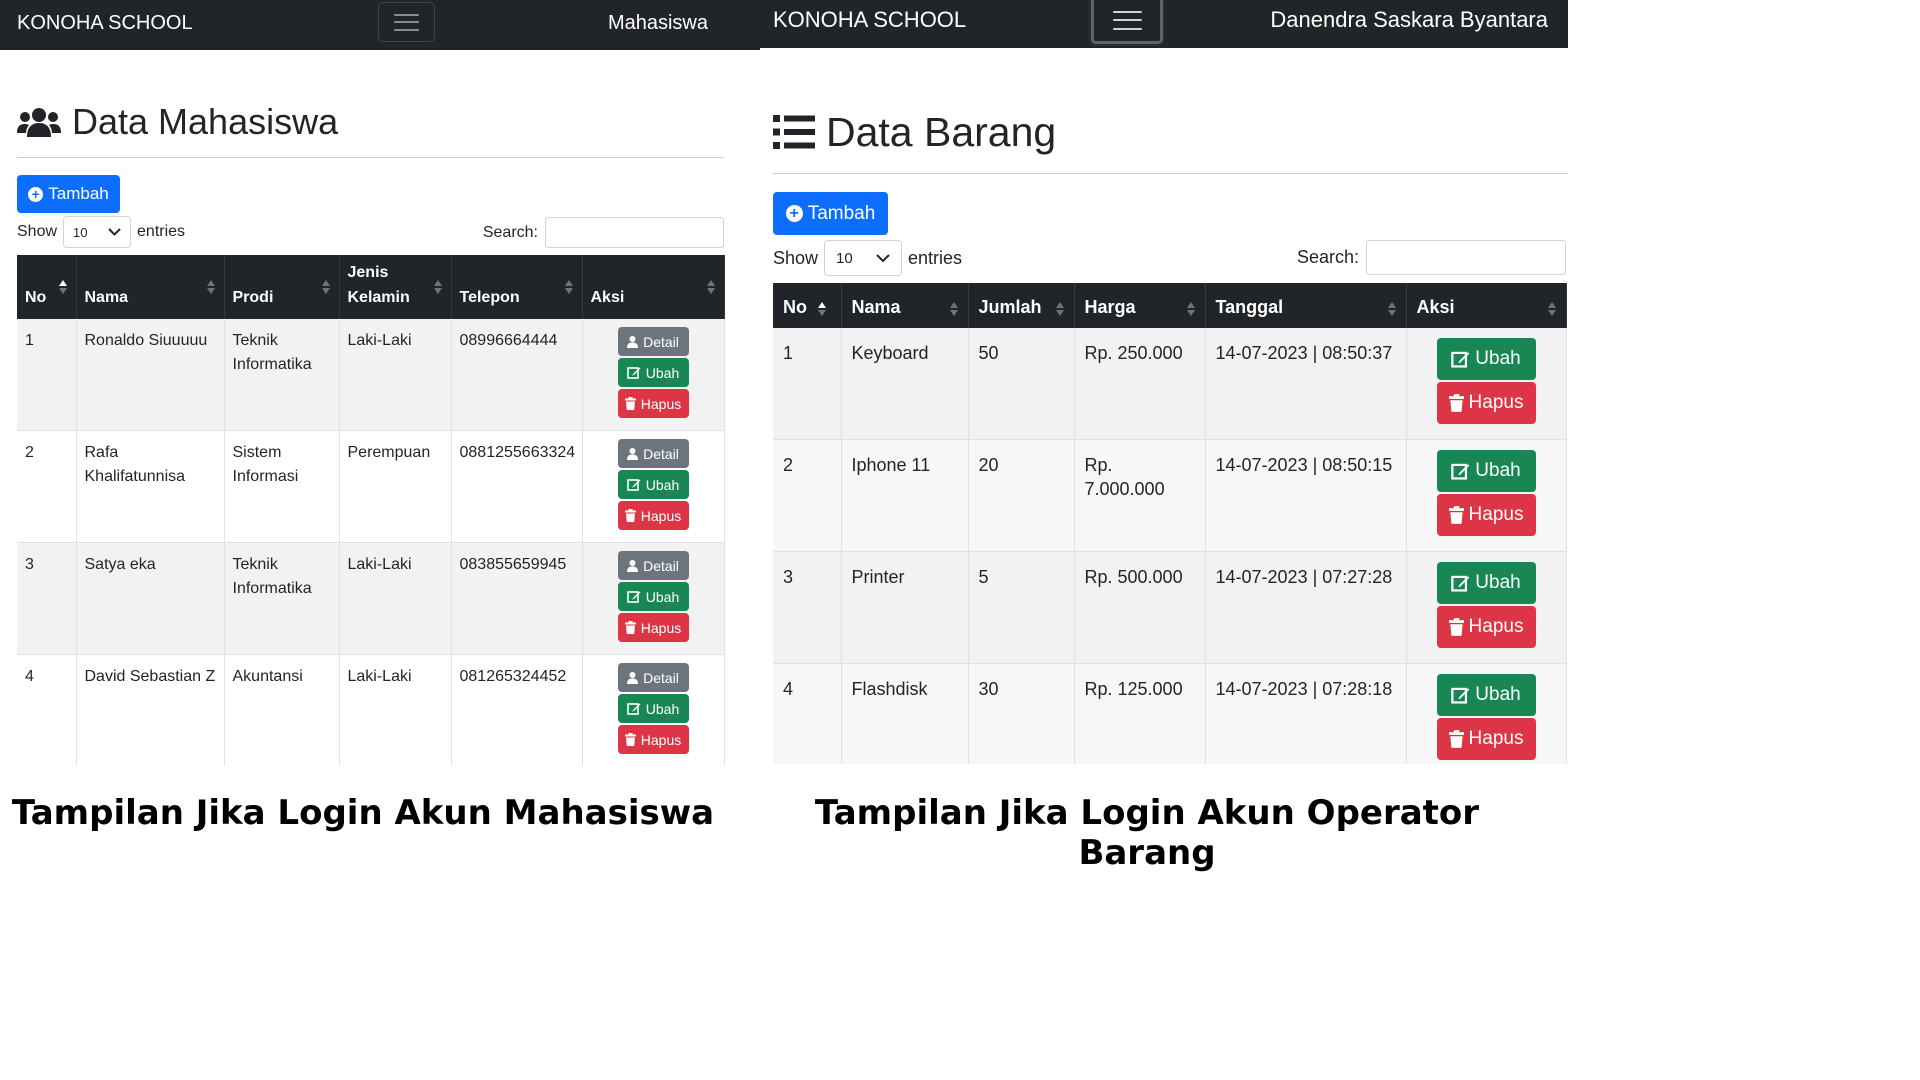 The width and height of the screenshot is (1920, 1080). Describe the element at coordinates (1456, 739) in the screenshot. I see `trash-icon` at that location.